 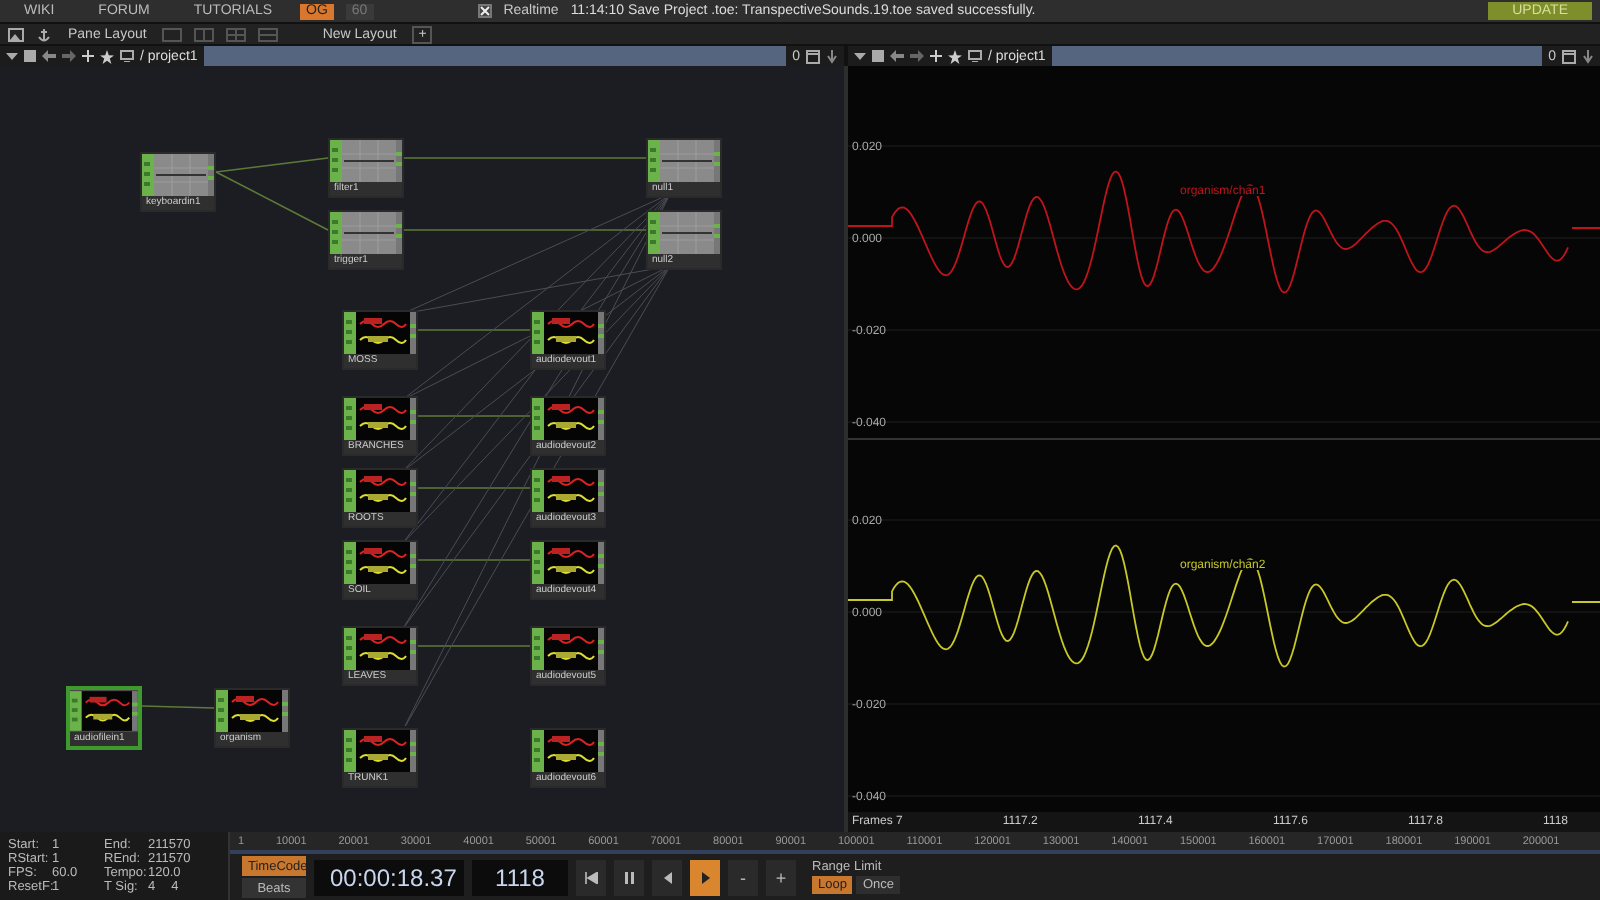 What do you see at coordinates (16, 34) in the screenshot?
I see `image-icon` at bounding box center [16, 34].